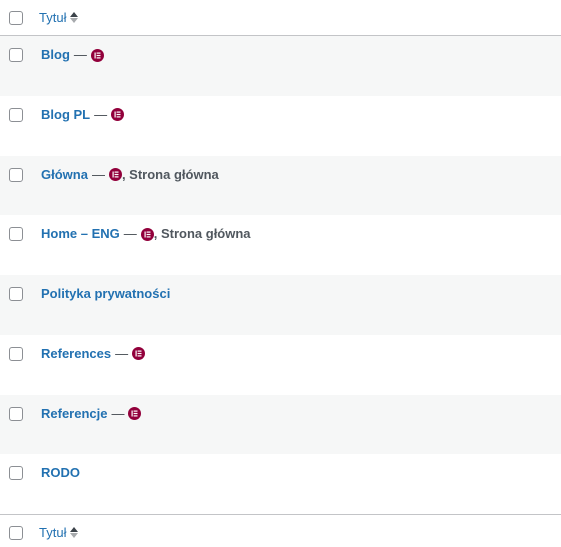 The width and height of the screenshot is (561, 547). I want to click on page-title-link: Blog, so click(55, 55).